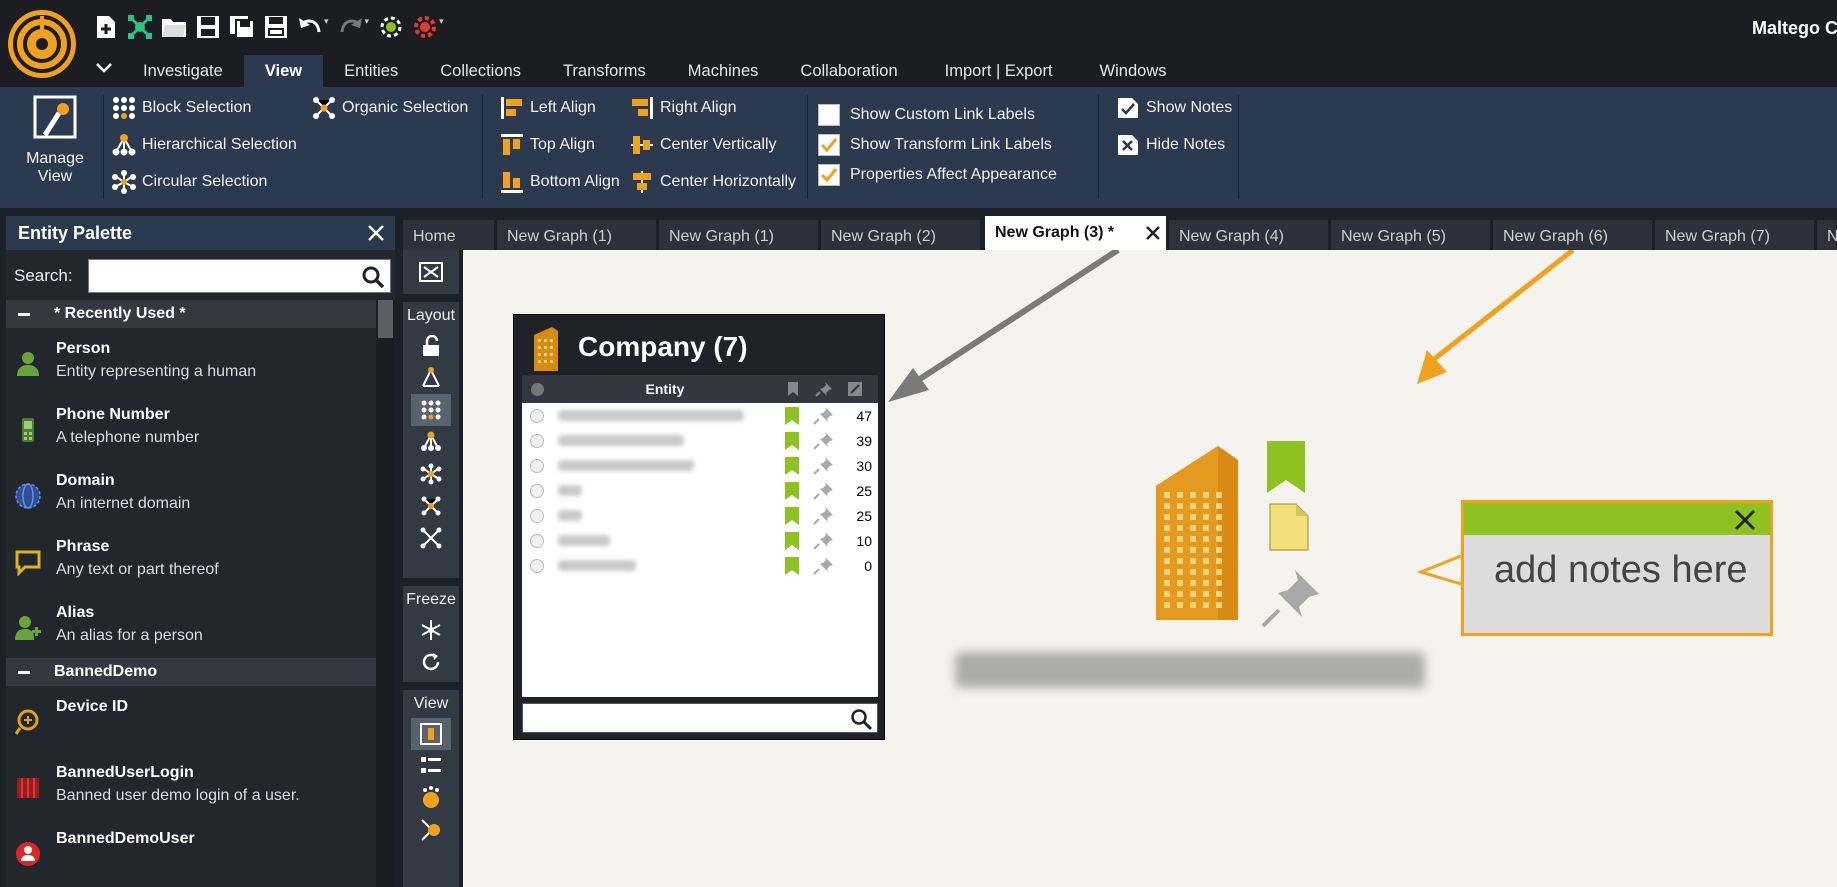  What do you see at coordinates (824, 389) in the screenshot?
I see `pin-column-icon` at bounding box center [824, 389].